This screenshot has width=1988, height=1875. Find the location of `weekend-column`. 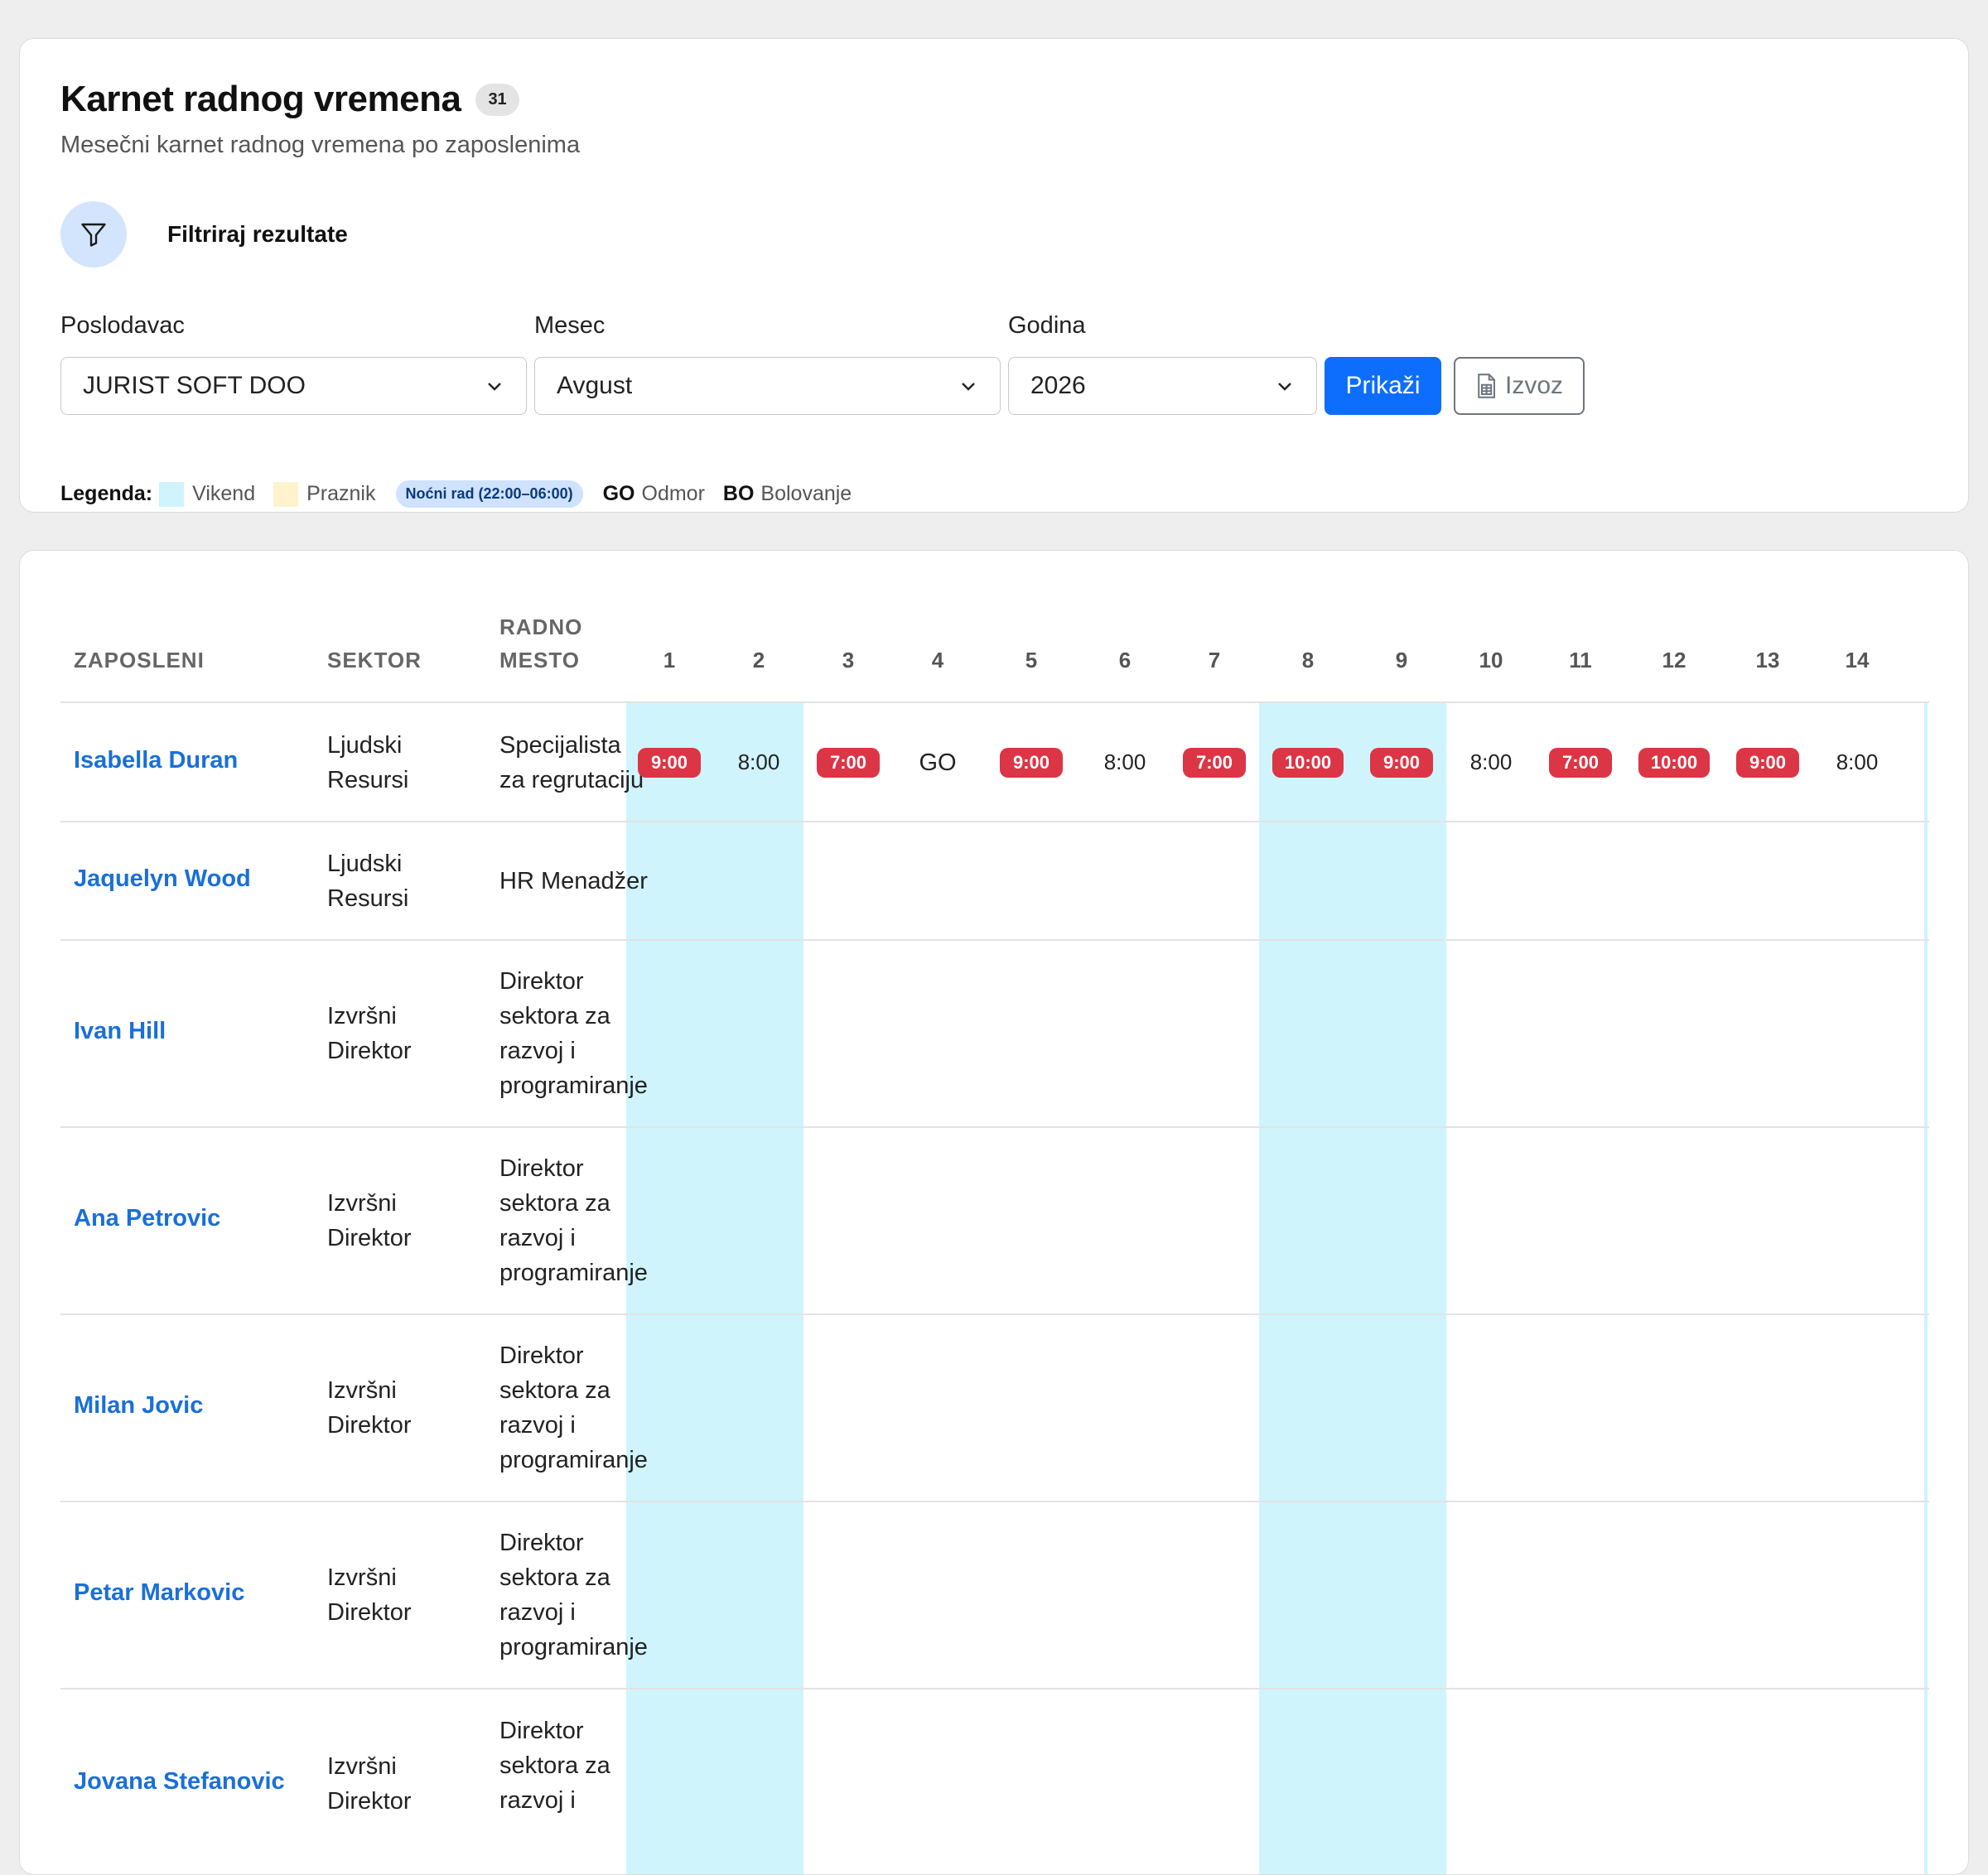

weekend-column is located at coordinates (1306, 1288).